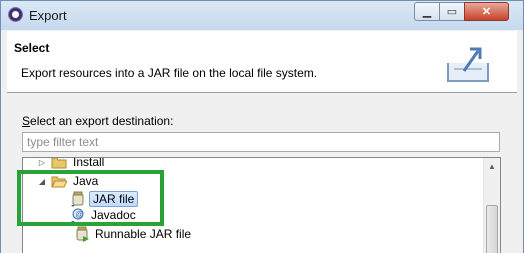 The width and height of the screenshot is (524, 253). I want to click on tree-item-runnable-jar: Runnable JAR file, so click(132, 234).